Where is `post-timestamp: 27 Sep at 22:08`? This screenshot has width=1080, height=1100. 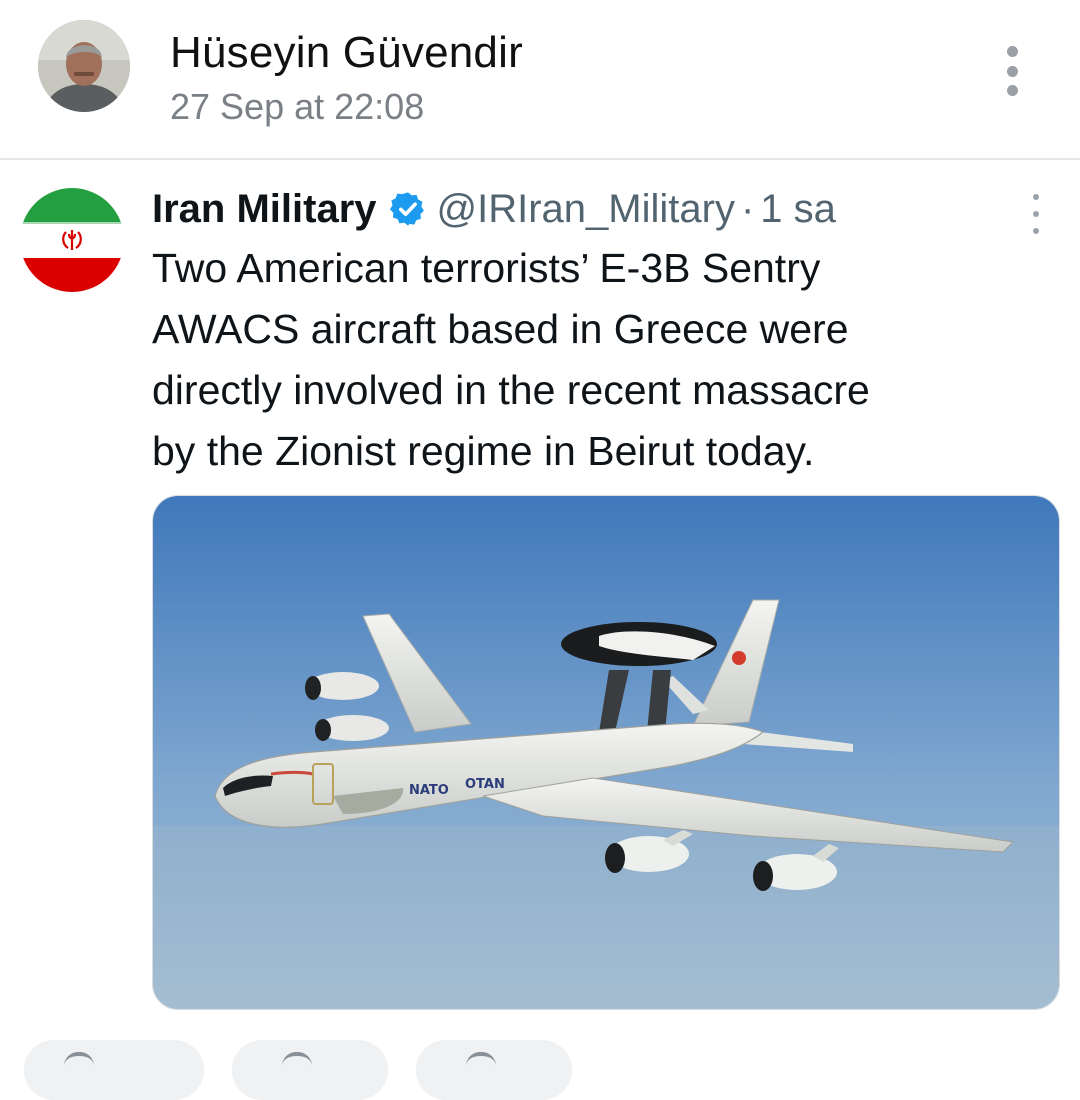
post-timestamp: 27 Sep at 22:08 is located at coordinates (297, 107).